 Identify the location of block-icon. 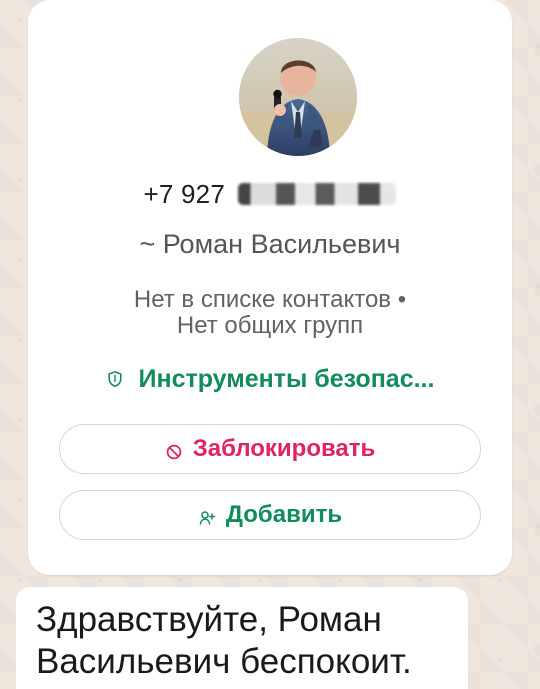
(174, 450).